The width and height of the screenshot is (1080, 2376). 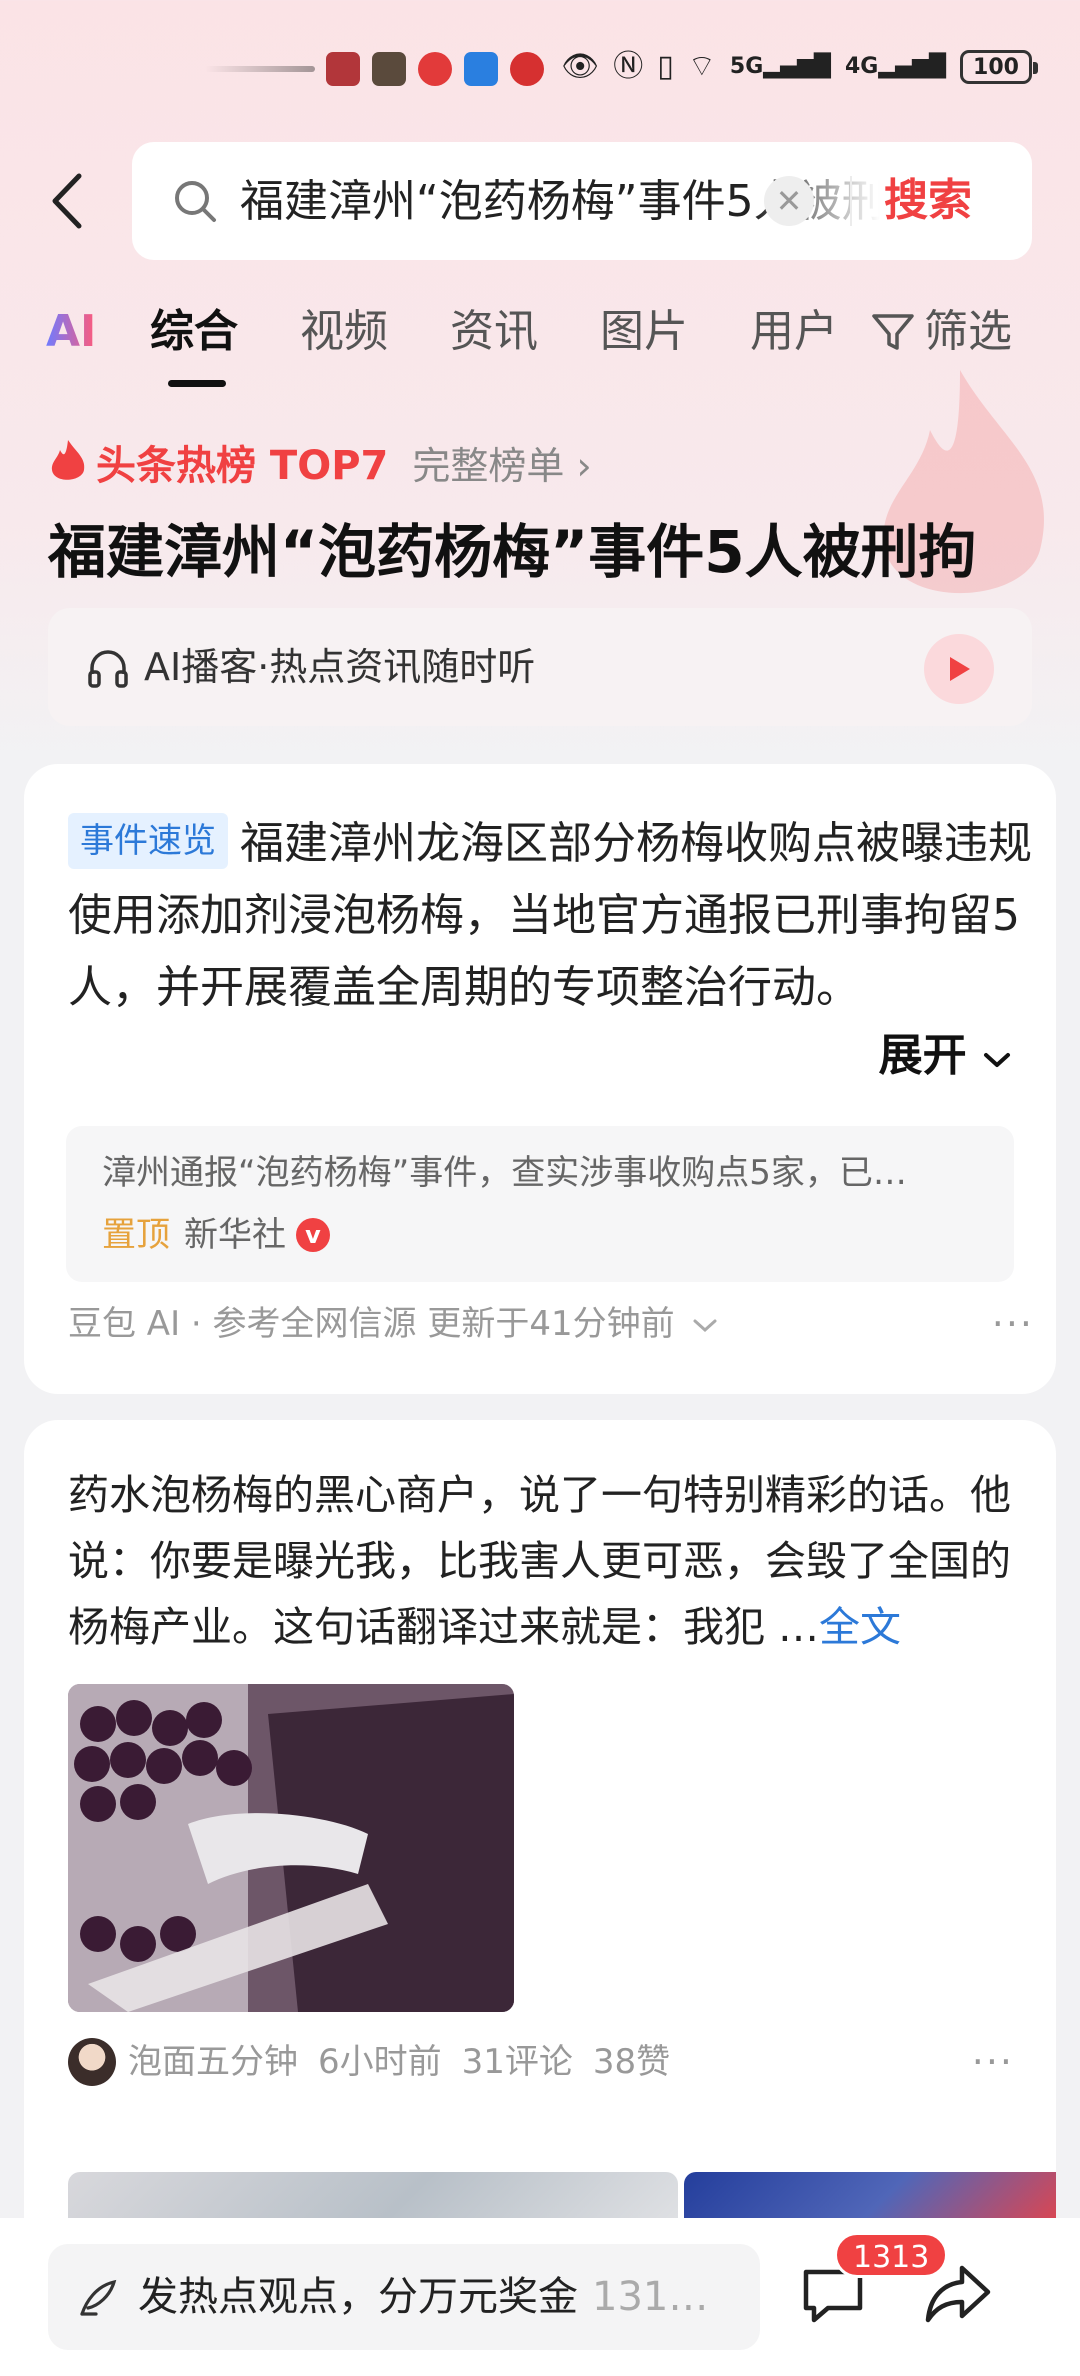 What do you see at coordinates (999, 67) in the screenshot?
I see `battery-icon: 100` at bounding box center [999, 67].